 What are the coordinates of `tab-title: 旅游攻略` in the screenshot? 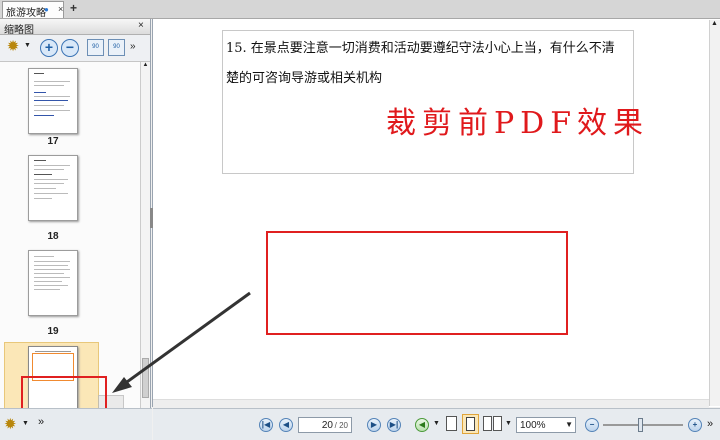 It's located at (26, 13).